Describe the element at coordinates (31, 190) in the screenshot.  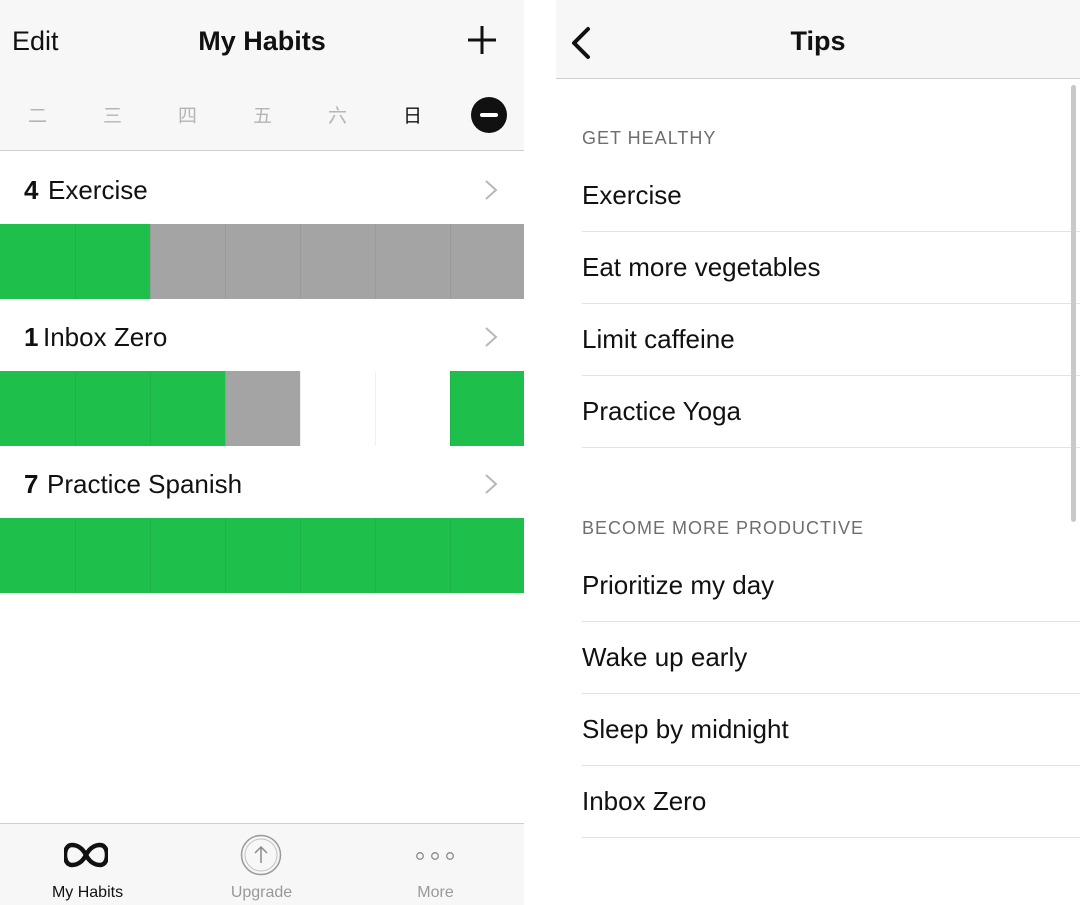
I see `habit-count: 4` at that location.